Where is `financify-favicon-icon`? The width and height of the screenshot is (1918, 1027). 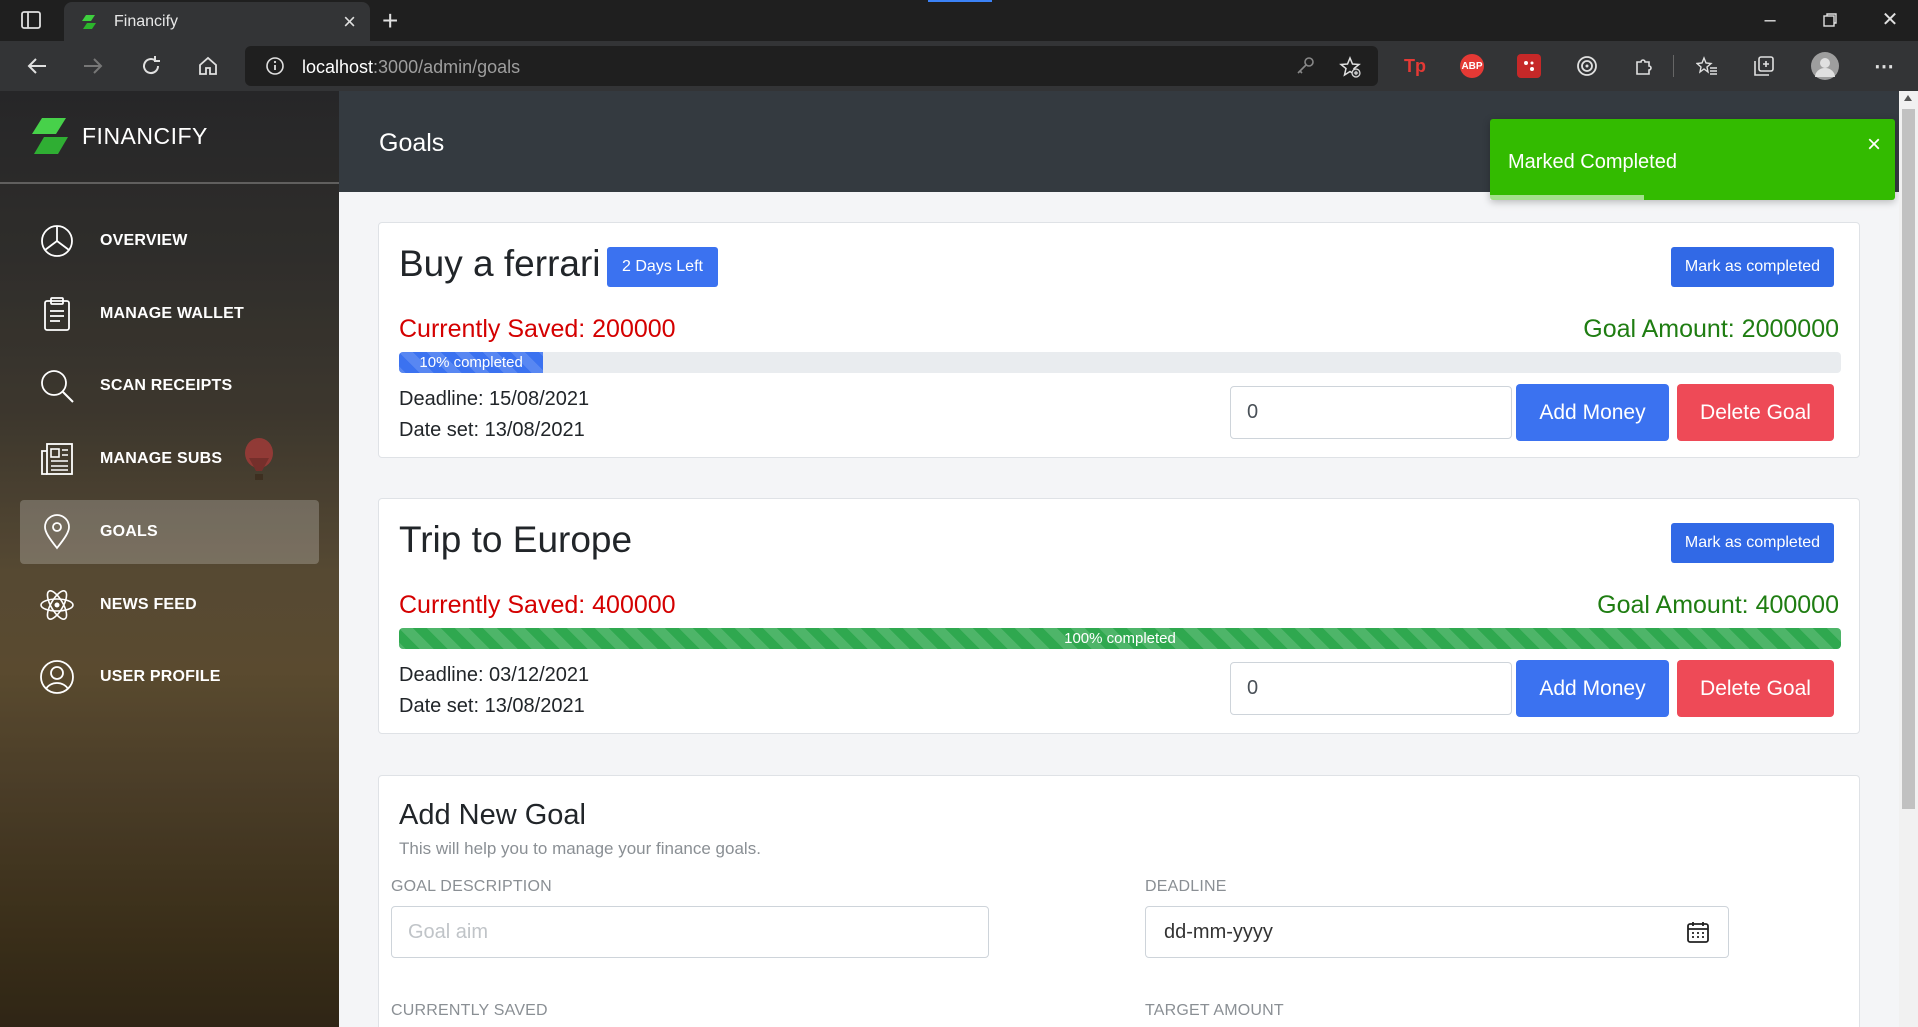
financify-favicon-icon is located at coordinates (89, 21).